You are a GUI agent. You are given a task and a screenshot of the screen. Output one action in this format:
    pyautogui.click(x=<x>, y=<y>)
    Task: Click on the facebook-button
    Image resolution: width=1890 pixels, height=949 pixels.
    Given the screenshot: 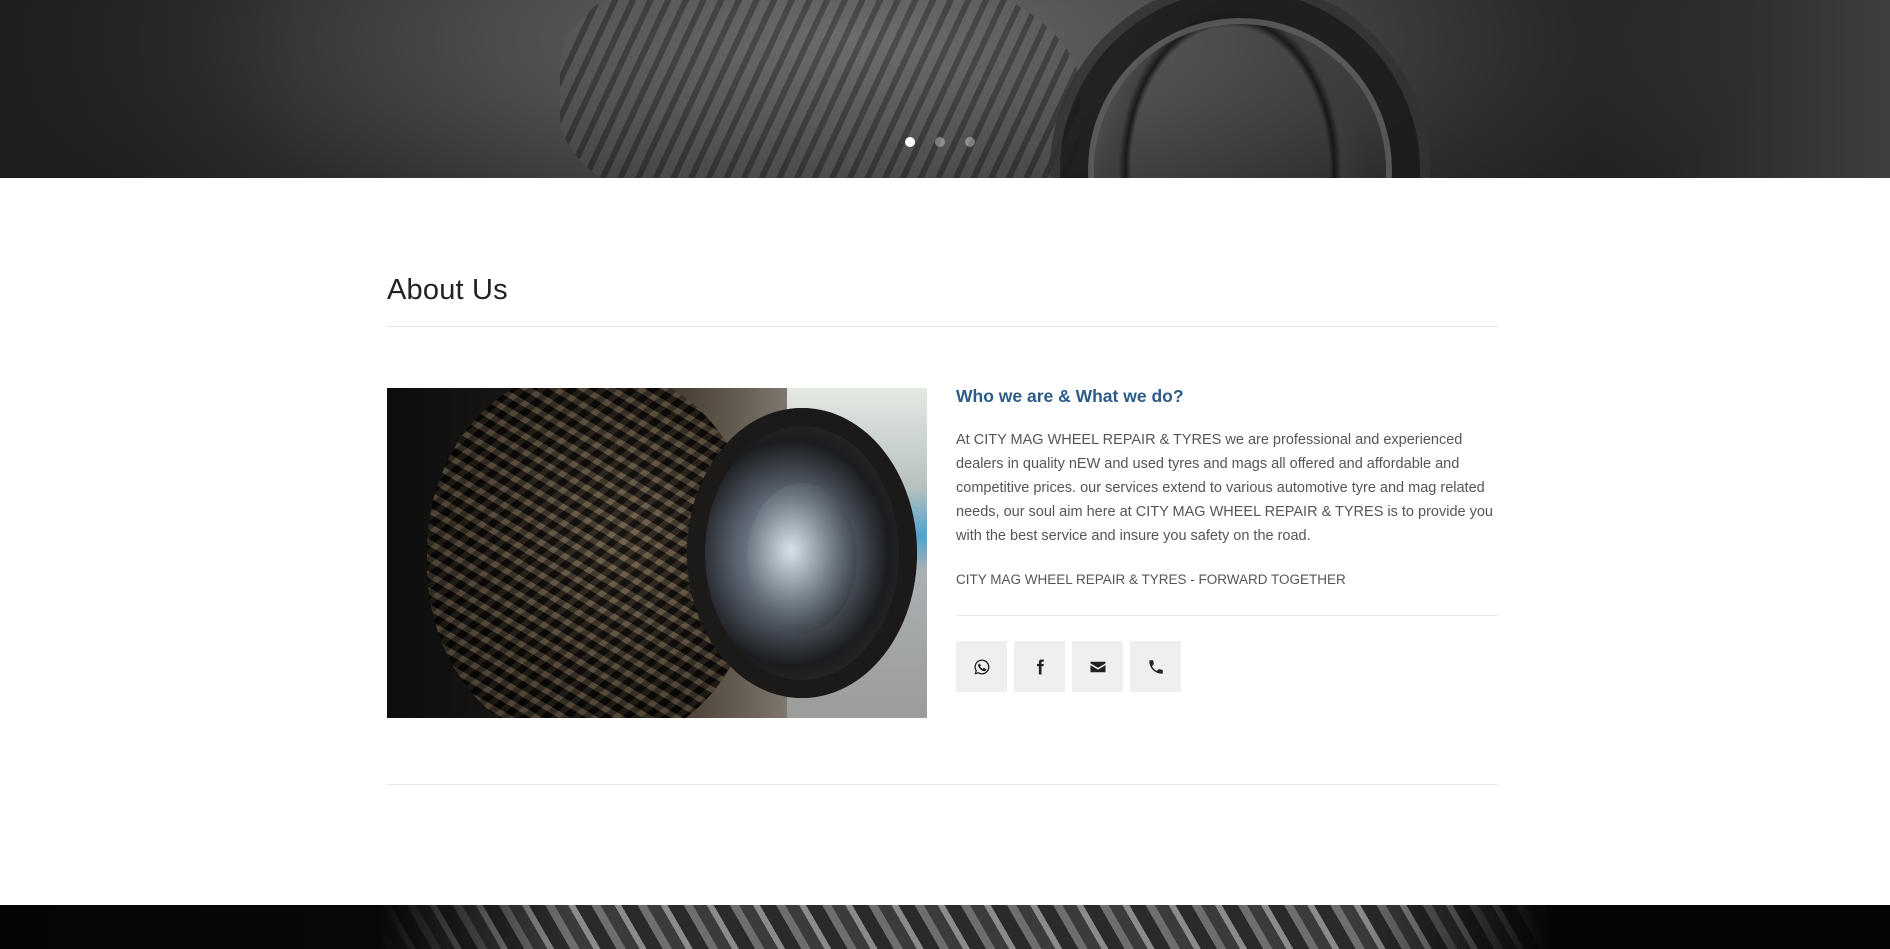 What is the action you would take?
    pyautogui.click(x=1039, y=666)
    